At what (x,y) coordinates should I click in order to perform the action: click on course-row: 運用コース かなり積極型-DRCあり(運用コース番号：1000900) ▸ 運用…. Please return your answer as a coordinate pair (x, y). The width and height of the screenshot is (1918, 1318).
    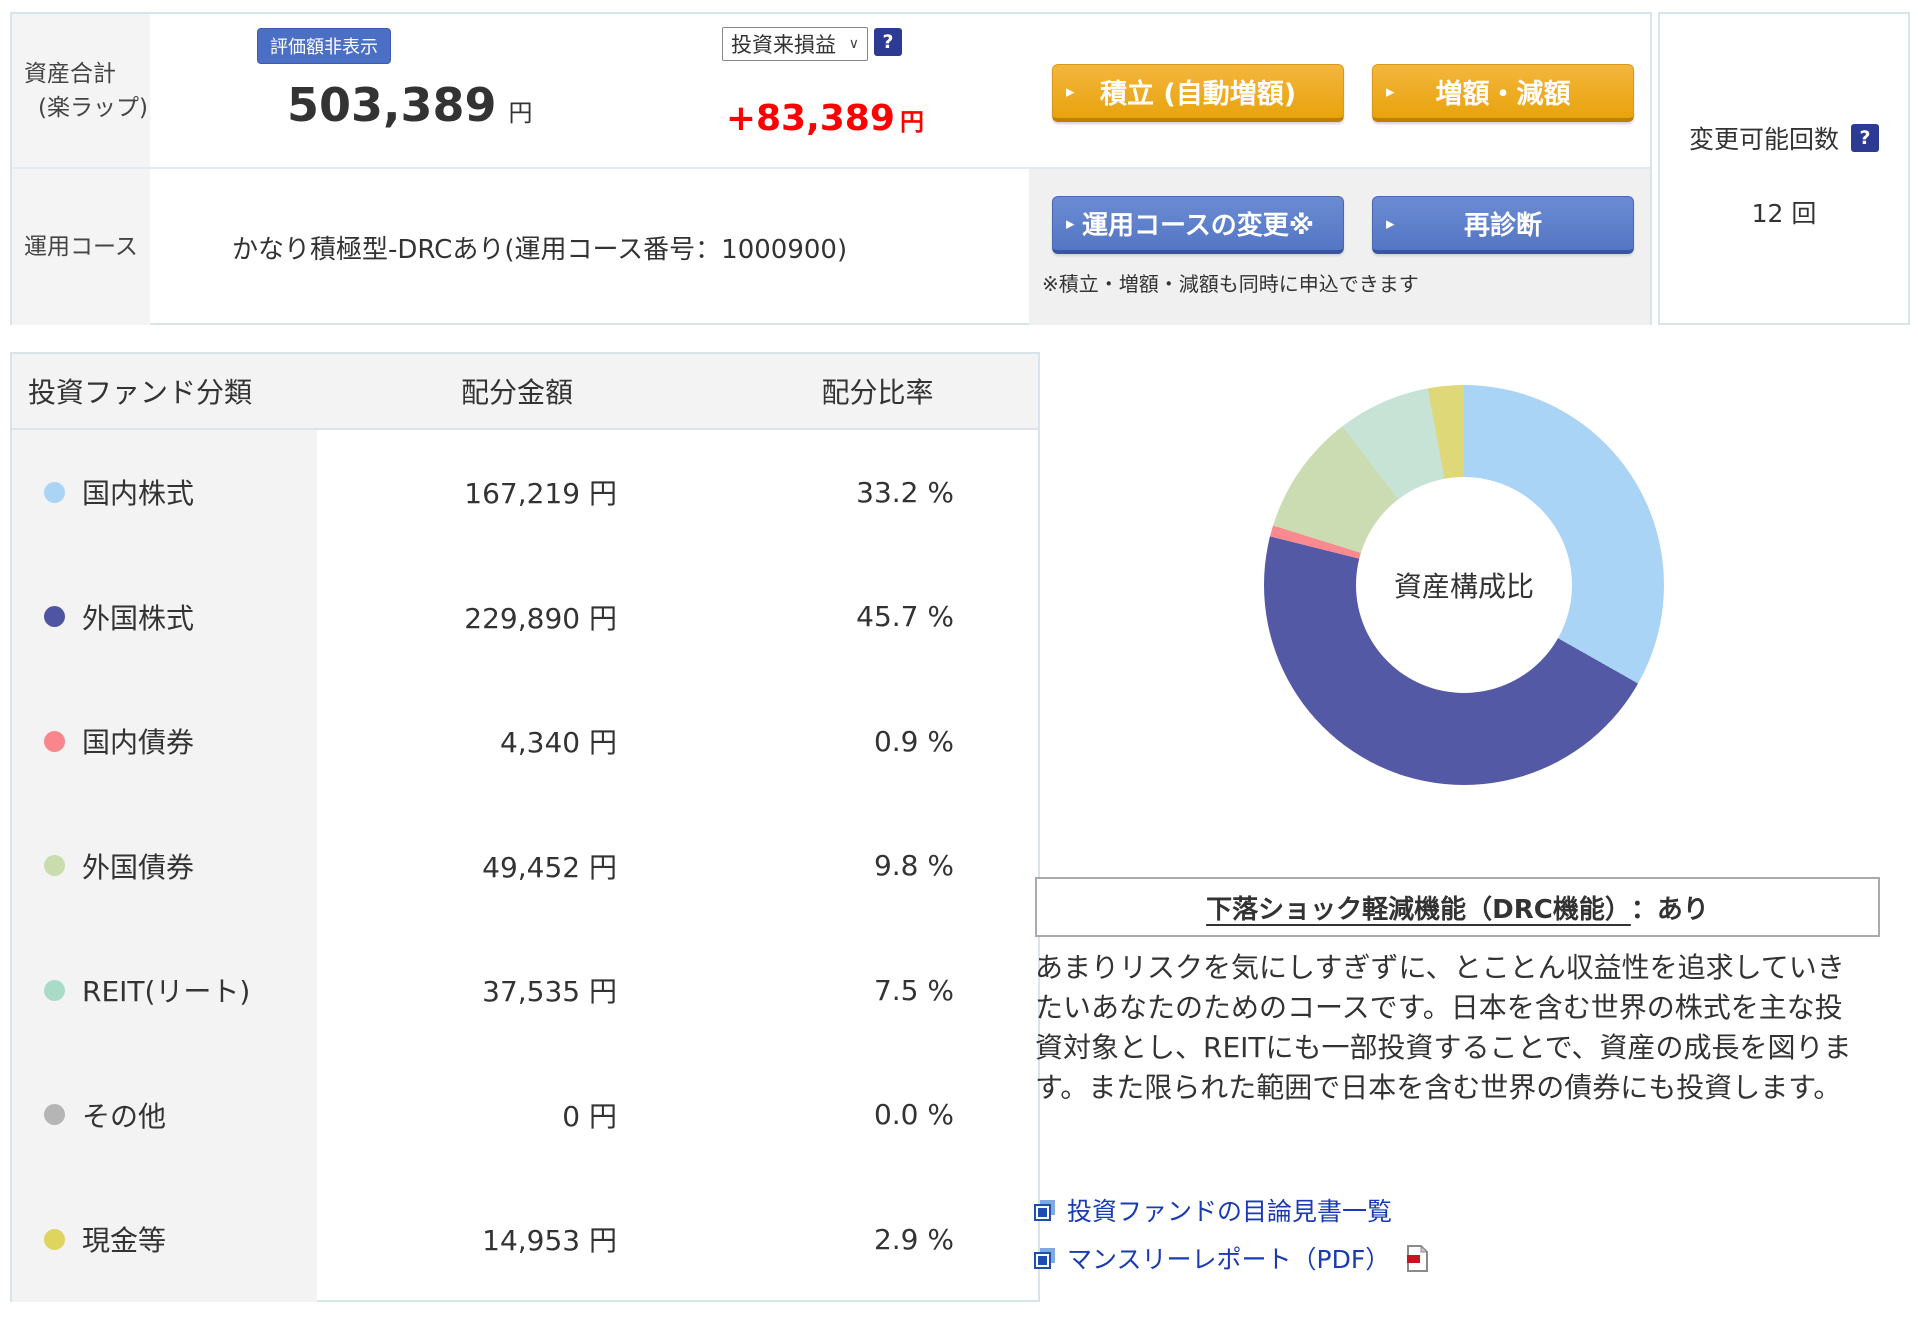
    Looking at the image, I should click on (831, 246).